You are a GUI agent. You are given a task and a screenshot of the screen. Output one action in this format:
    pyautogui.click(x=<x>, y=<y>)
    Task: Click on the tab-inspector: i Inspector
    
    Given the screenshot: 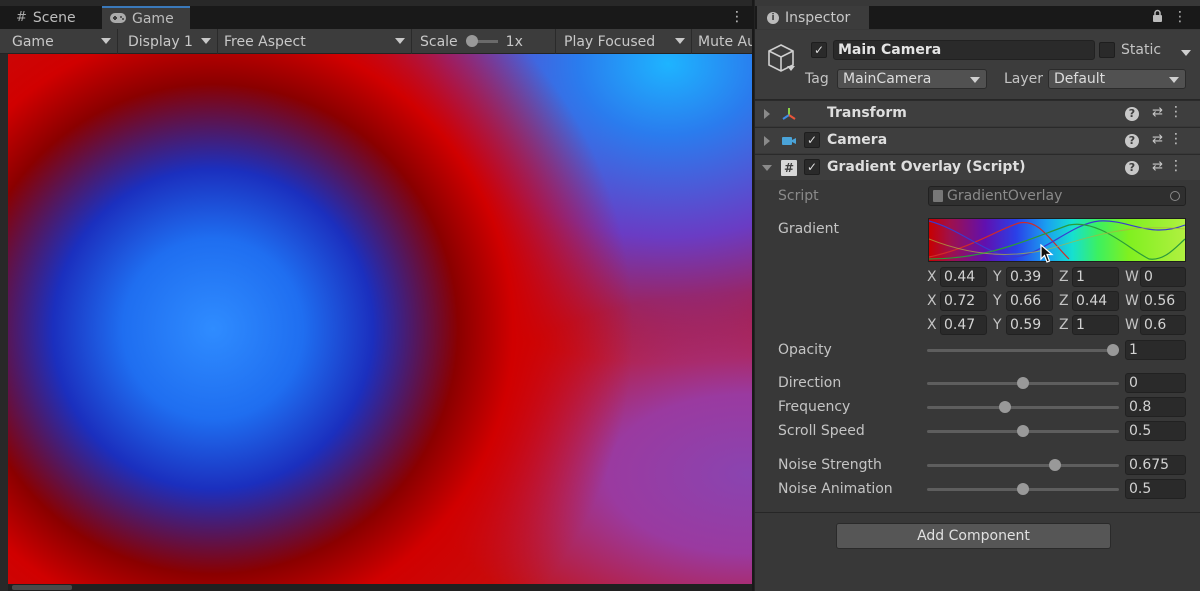 What is the action you would take?
    pyautogui.click(x=813, y=17)
    